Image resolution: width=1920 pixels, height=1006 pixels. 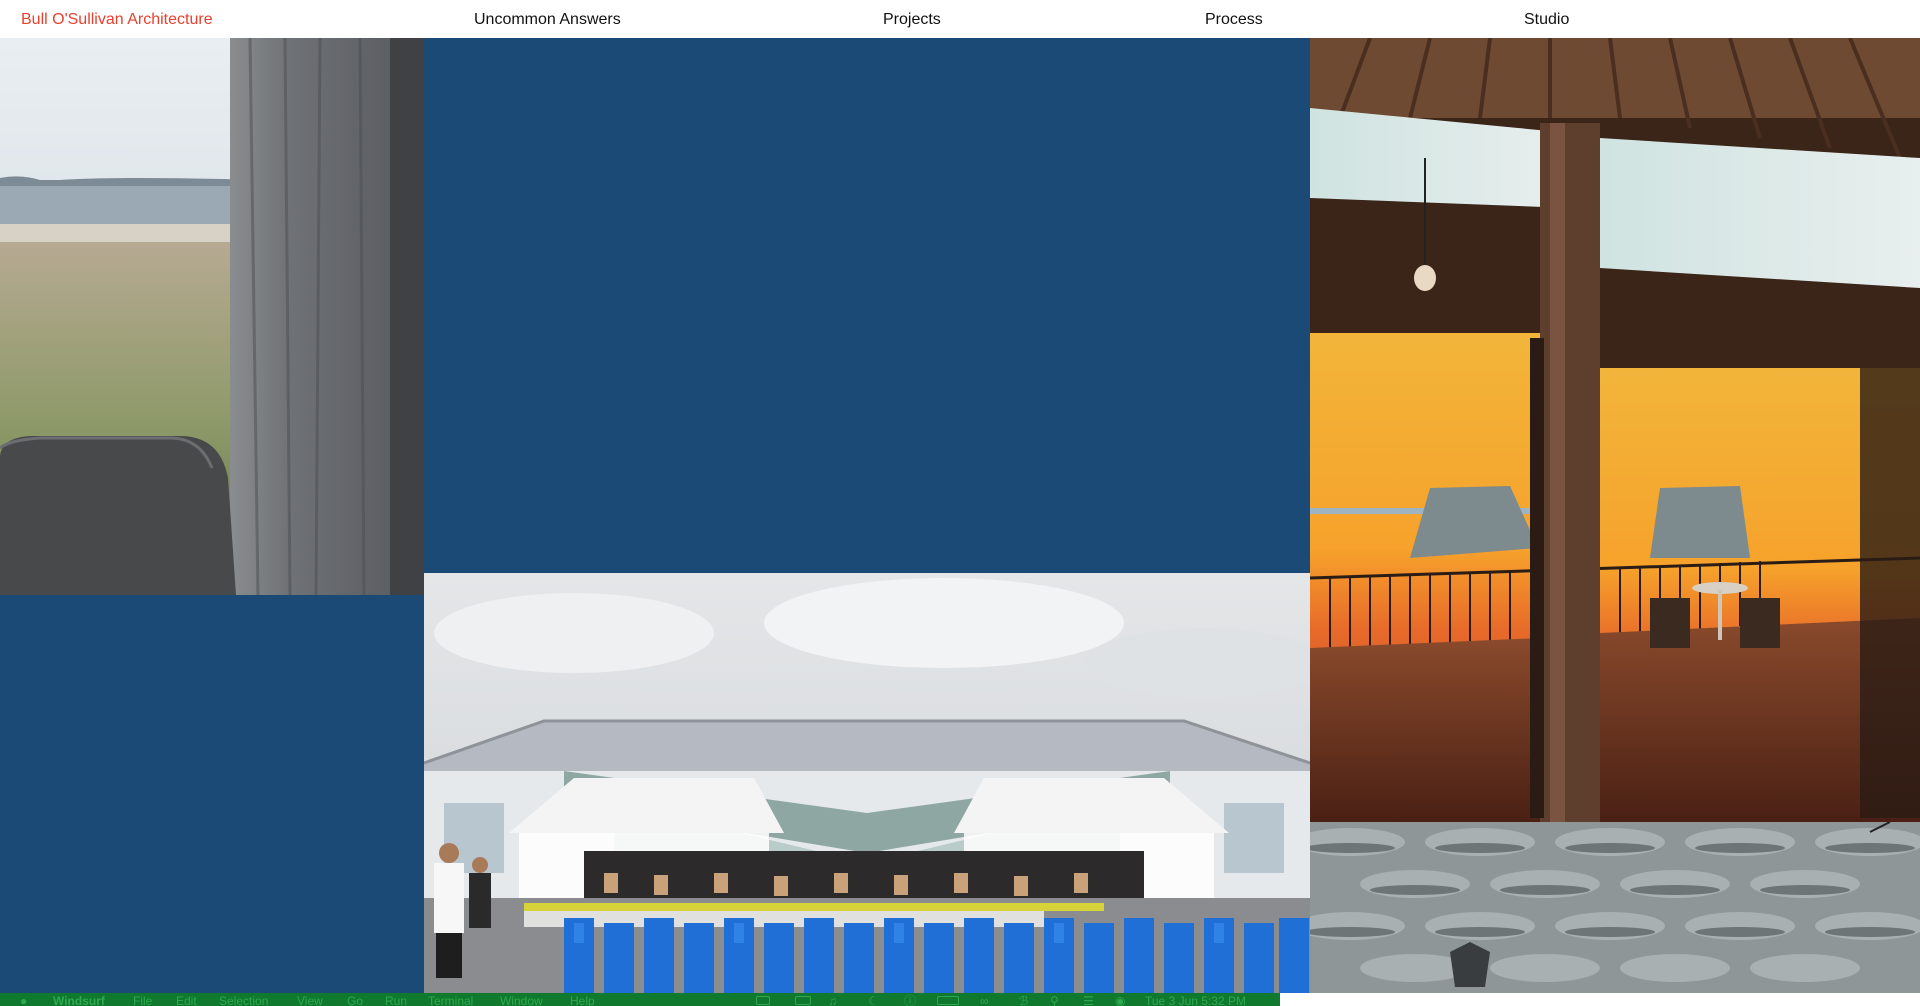 What do you see at coordinates (1615, 907) in the screenshot?
I see `textured-wall-image` at bounding box center [1615, 907].